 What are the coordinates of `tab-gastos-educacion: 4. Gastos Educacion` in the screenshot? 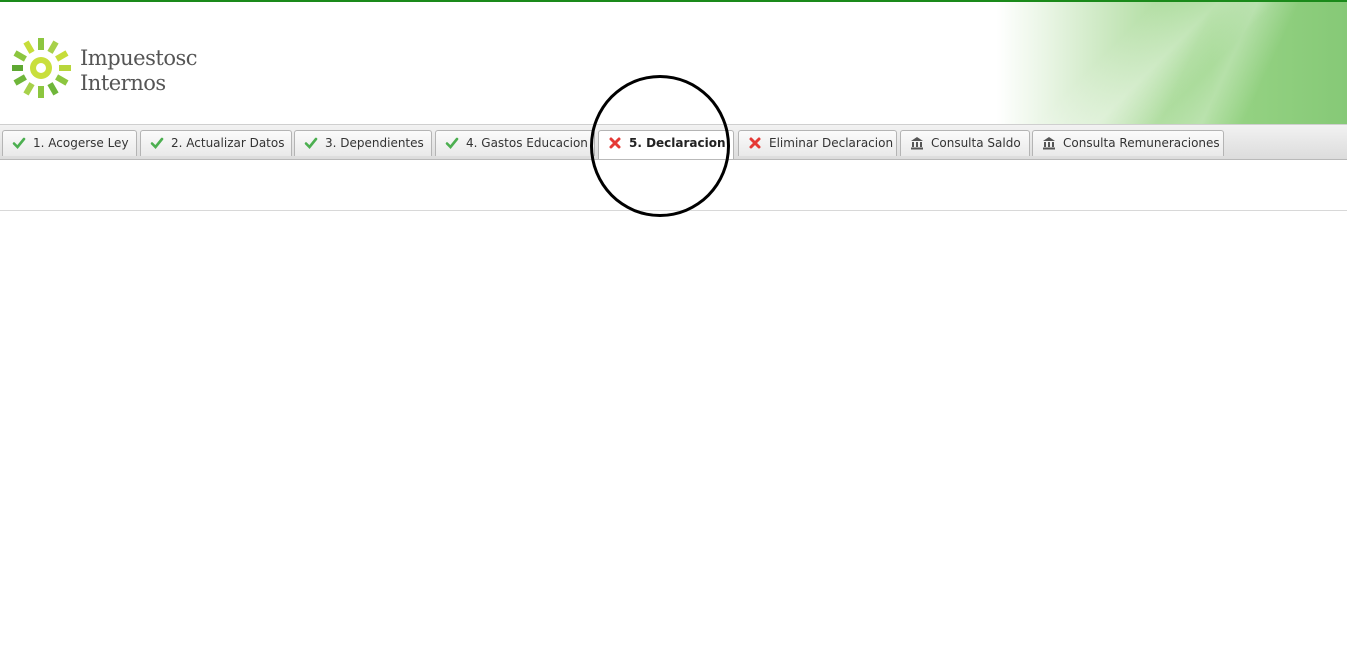 It's located at (515, 143).